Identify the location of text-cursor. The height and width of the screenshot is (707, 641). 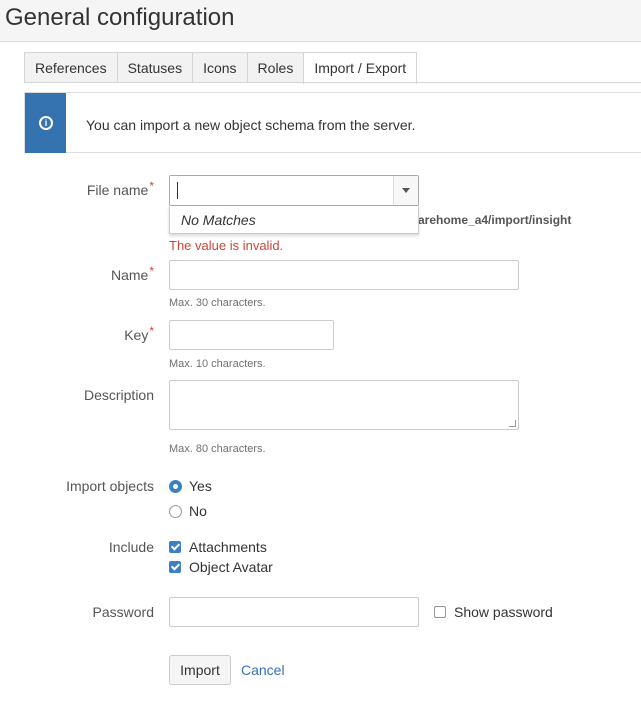
(177, 190).